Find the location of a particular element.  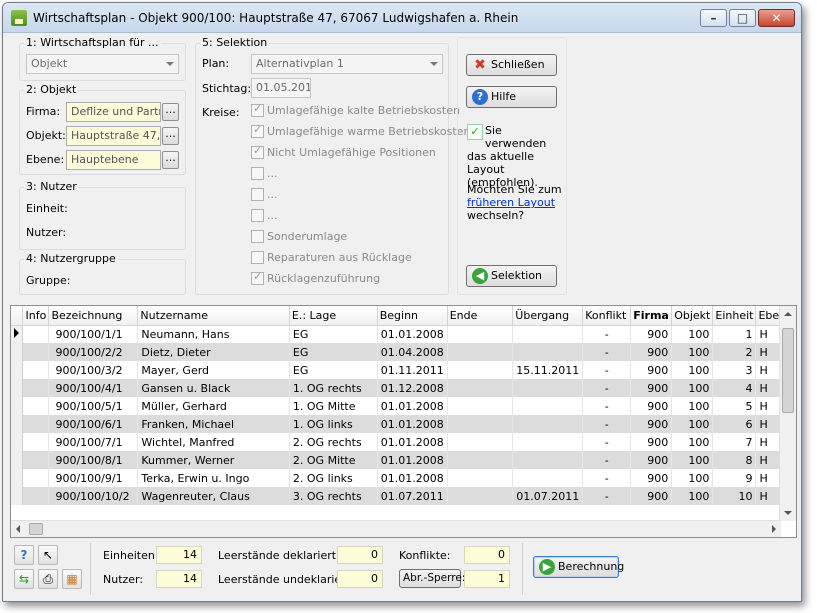

column-header: Konflikt is located at coordinates (607, 316).